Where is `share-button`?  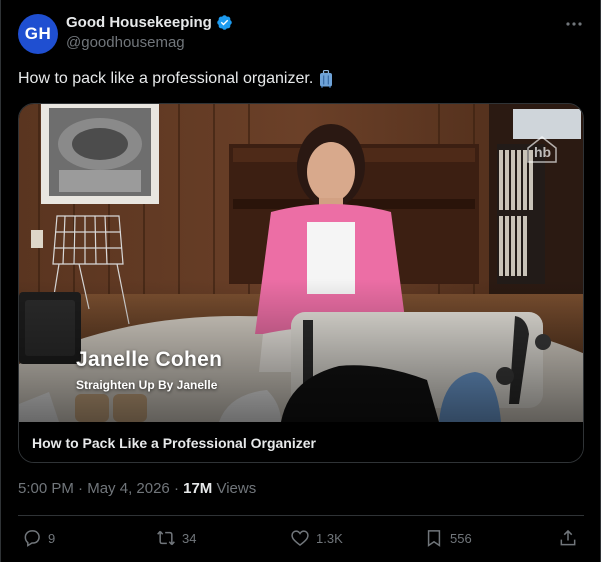 share-button is located at coordinates (568, 538).